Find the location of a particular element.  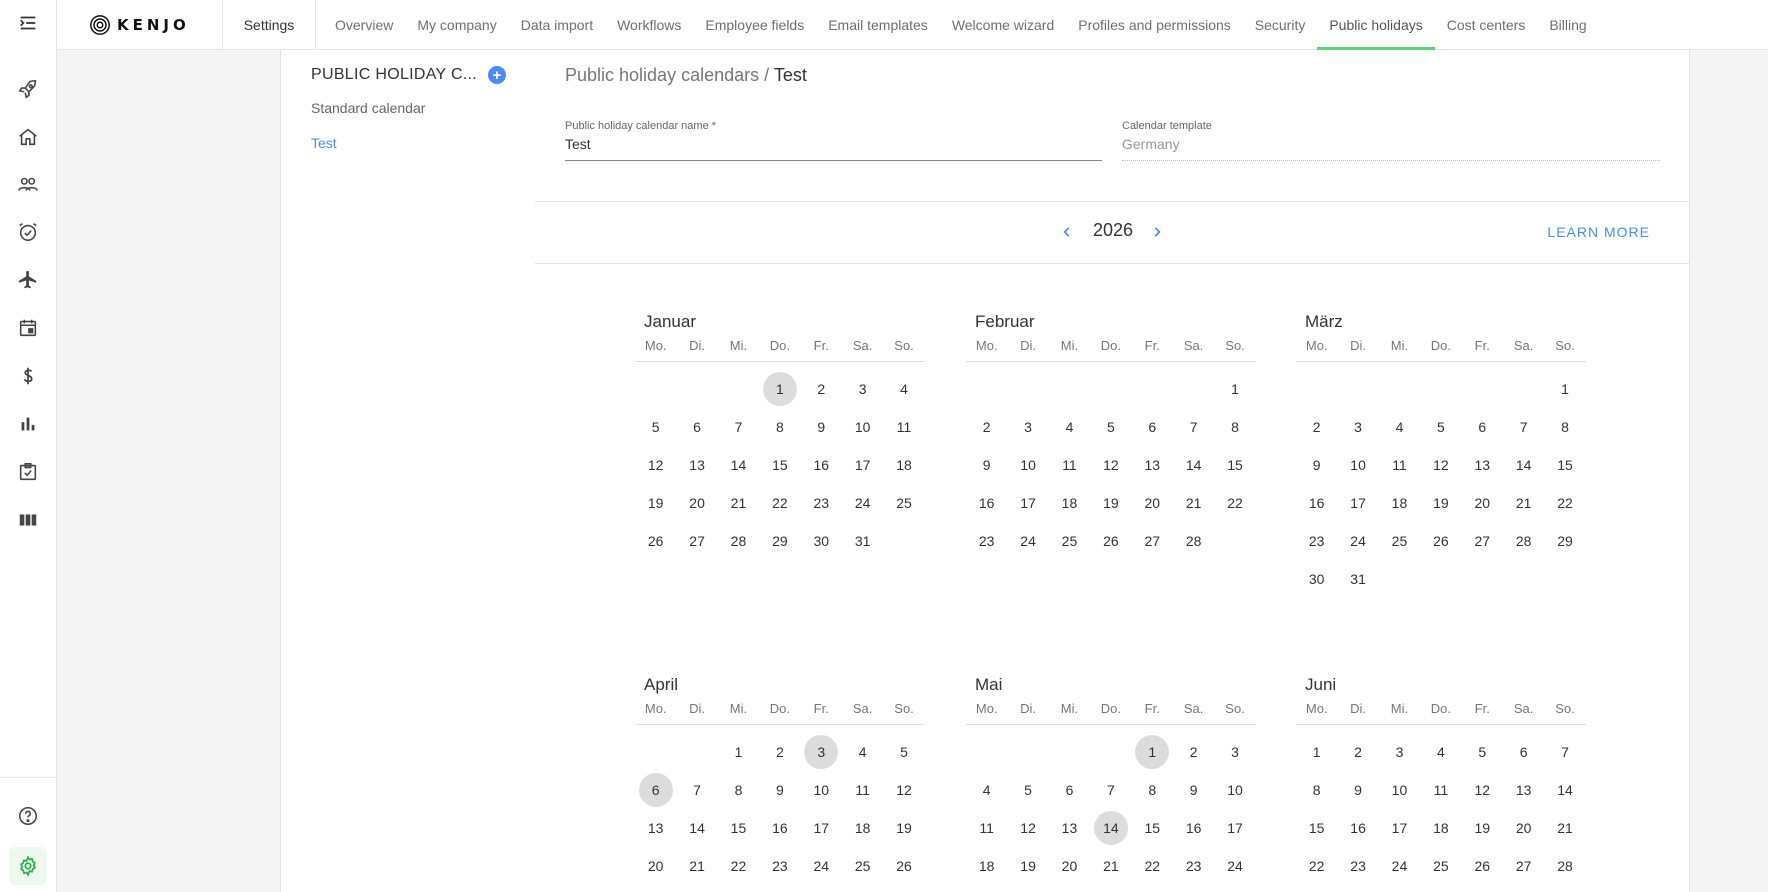

bar-chart-icon is located at coordinates (28, 424).